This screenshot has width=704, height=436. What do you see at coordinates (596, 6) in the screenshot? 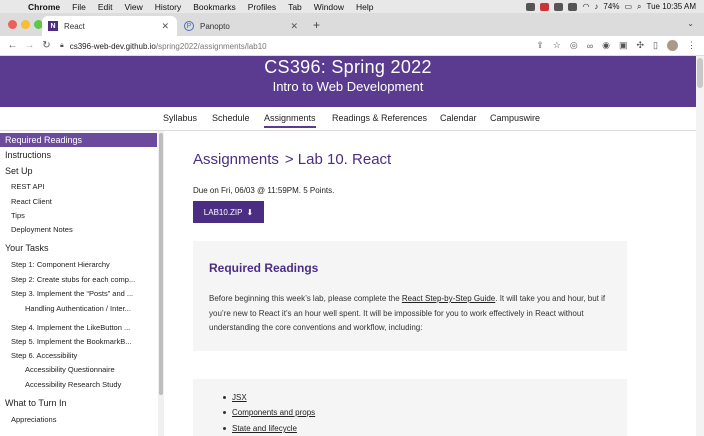
I see `volume-icon: ♪` at bounding box center [596, 6].